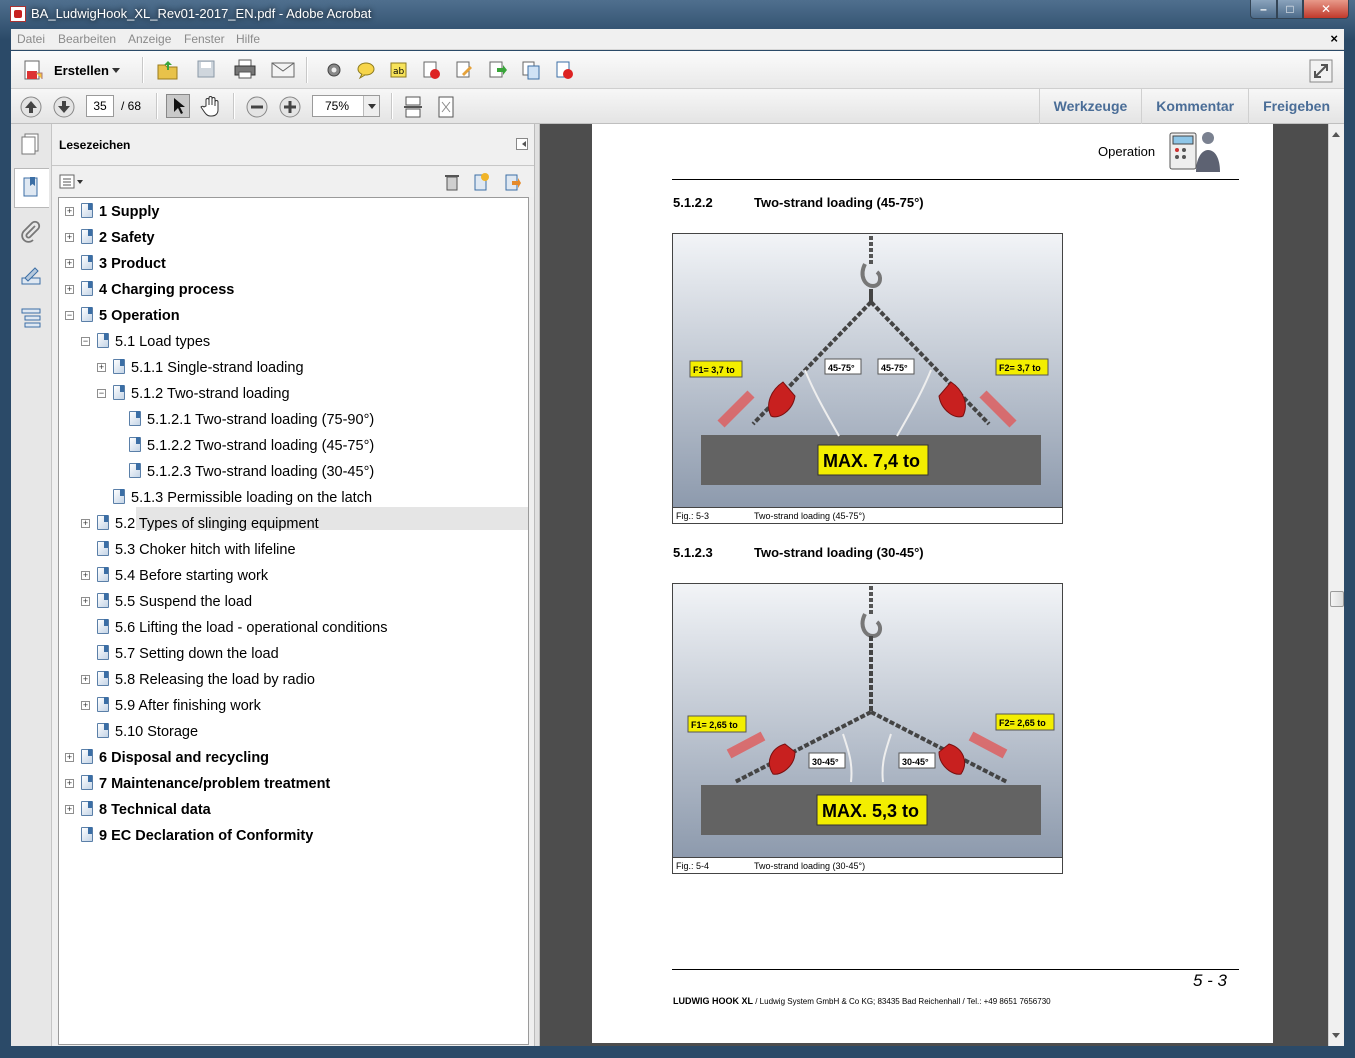 This screenshot has width=1355, height=1058. Describe the element at coordinates (293, 680) in the screenshot. I see `bookmark-item: +5.8 Releasing the load by radio` at that location.